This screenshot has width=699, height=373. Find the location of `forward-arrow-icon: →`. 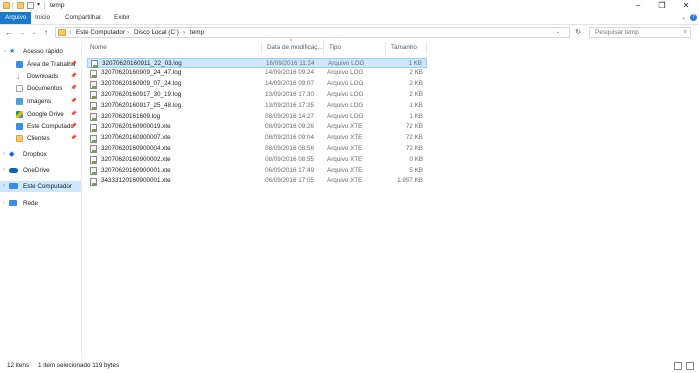

forward-arrow-icon: → is located at coordinates (22, 33).